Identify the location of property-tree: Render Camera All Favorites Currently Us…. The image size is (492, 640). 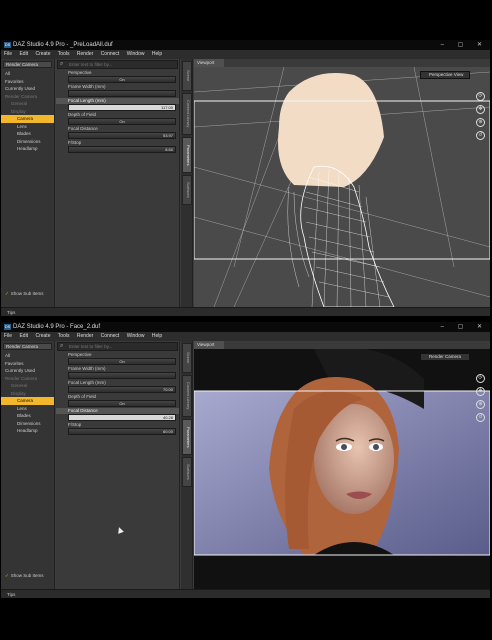
(28, 465).